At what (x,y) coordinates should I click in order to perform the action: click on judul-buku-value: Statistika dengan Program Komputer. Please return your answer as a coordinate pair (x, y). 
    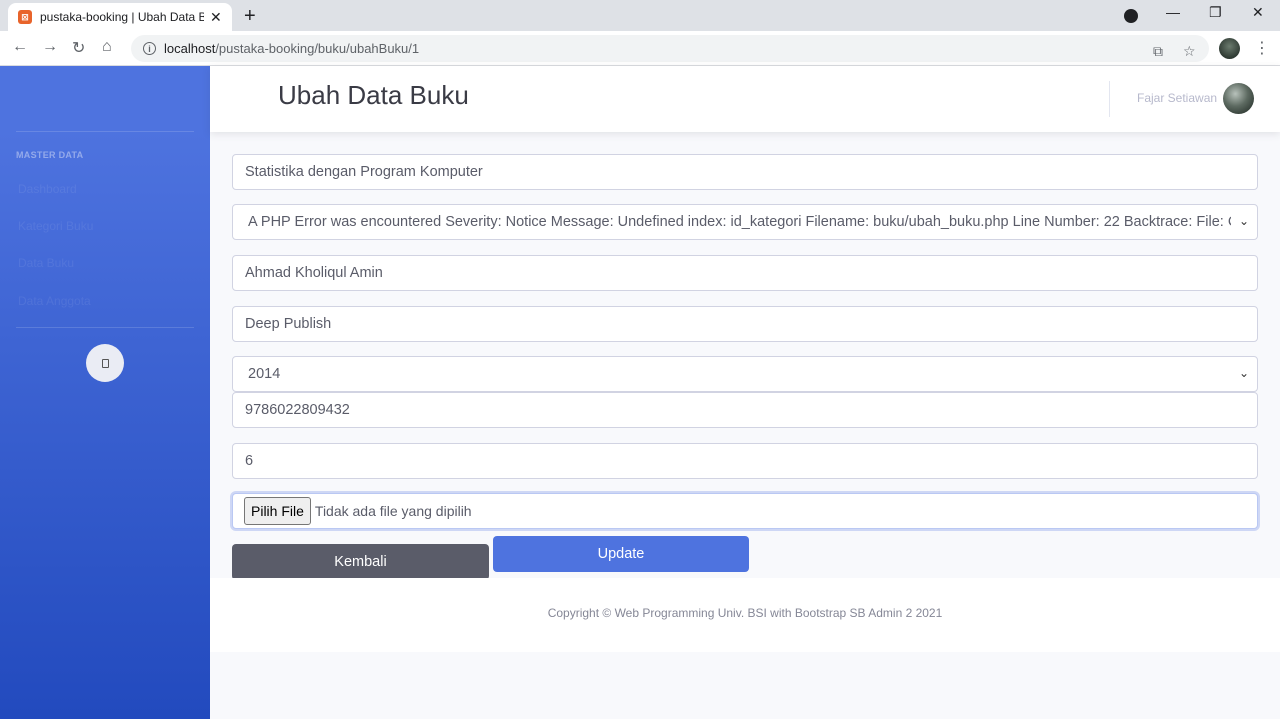
    Looking at the image, I should click on (364, 172).